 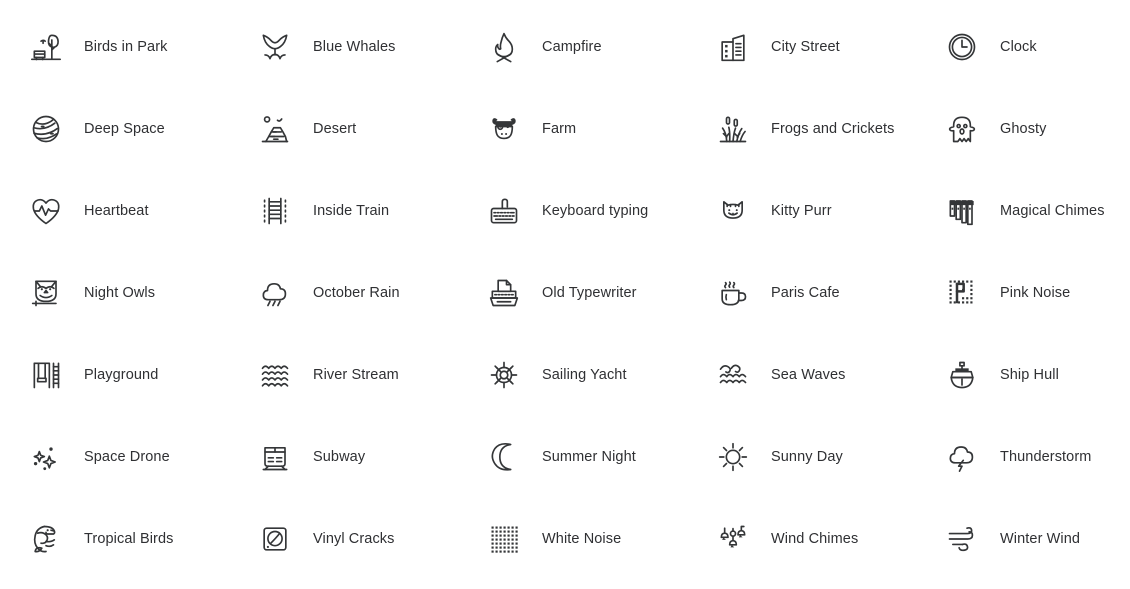 What do you see at coordinates (504, 129) in the screenshot?
I see `farm-icon` at bounding box center [504, 129].